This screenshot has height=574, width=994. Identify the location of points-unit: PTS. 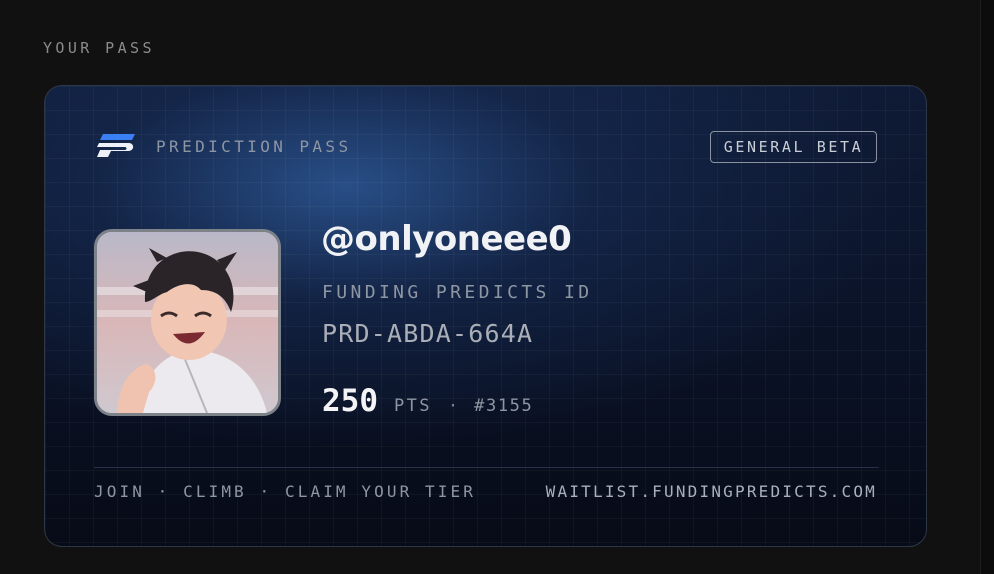
(413, 406).